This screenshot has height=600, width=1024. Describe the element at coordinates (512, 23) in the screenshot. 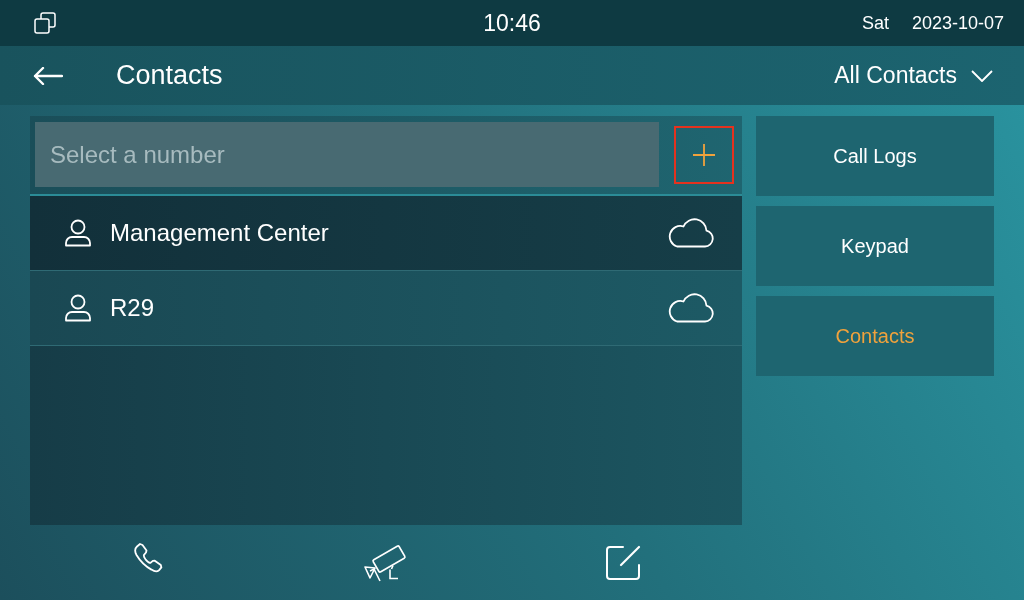

I see `clock-time: 10:46` at that location.